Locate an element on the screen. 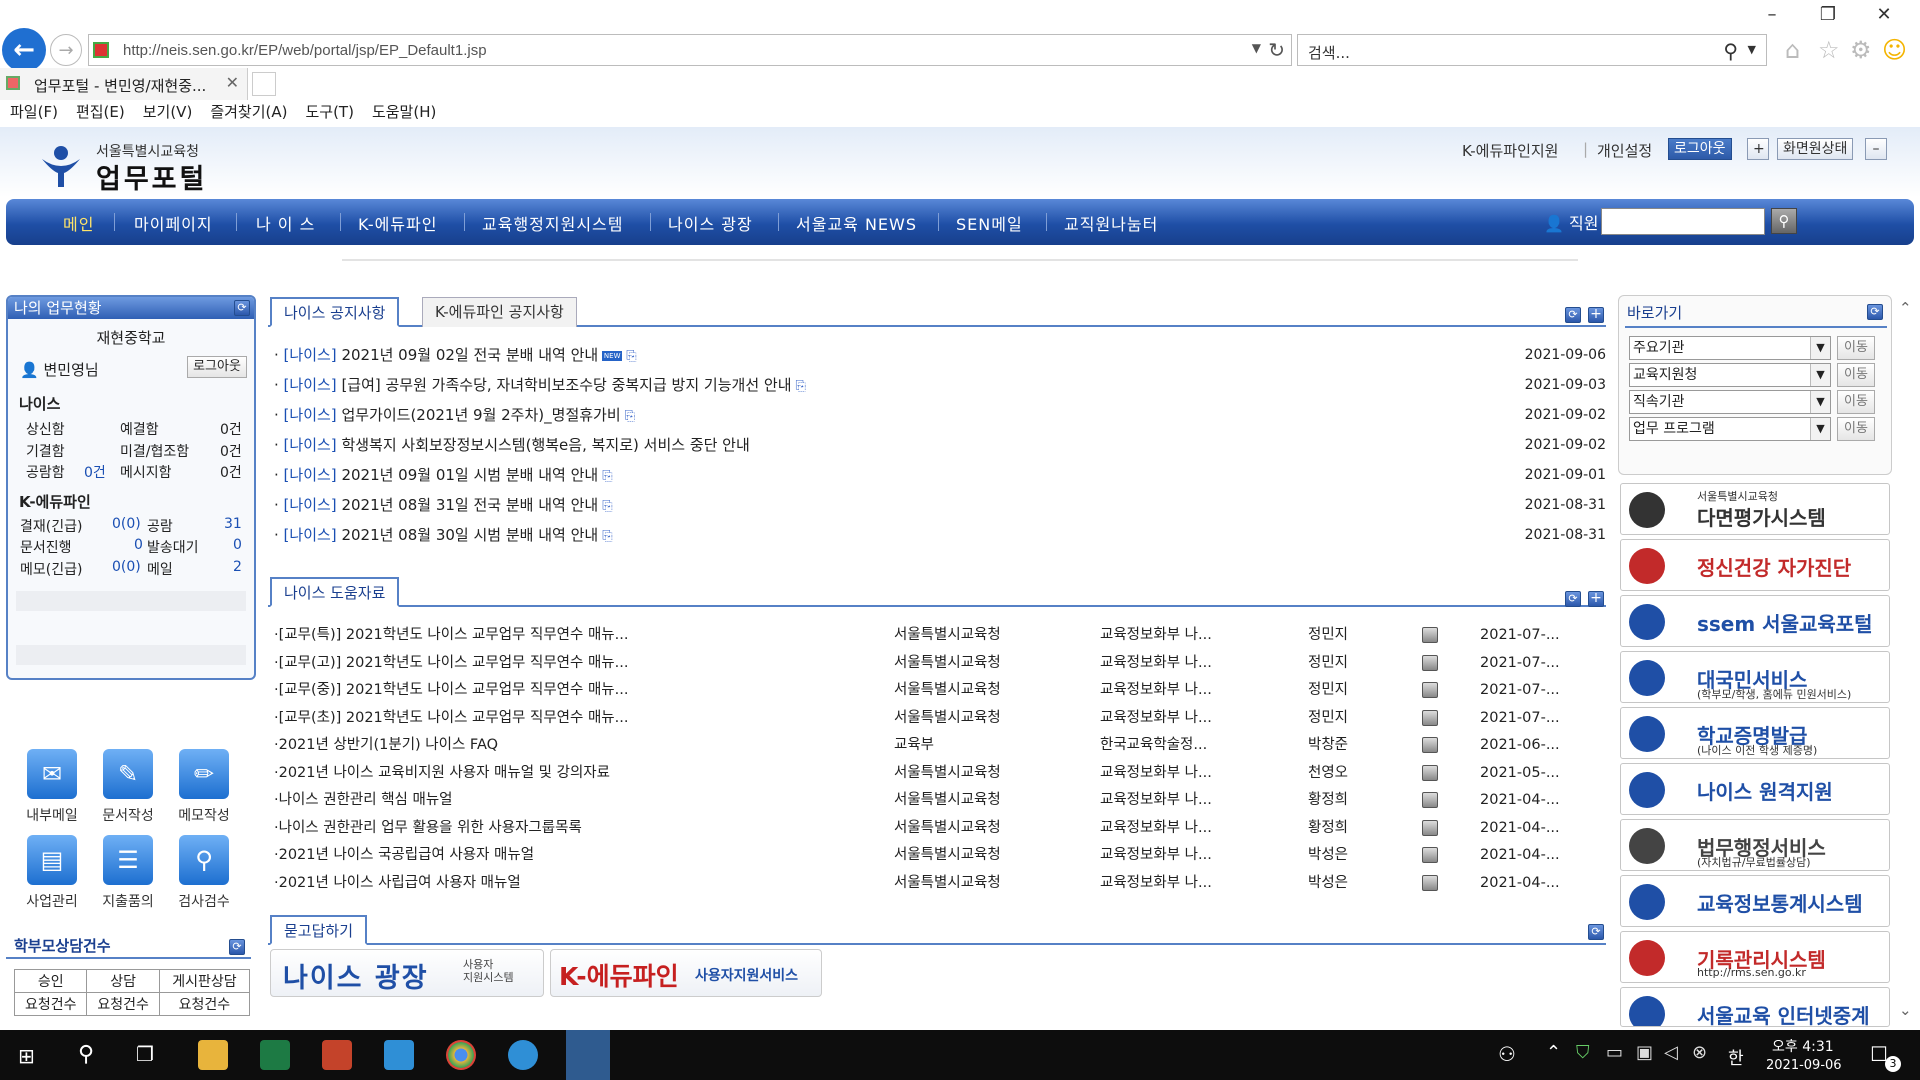 This screenshot has width=1920, height=1080. quick-expense: ☰ 지출품의 is located at coordinates (128, 873).